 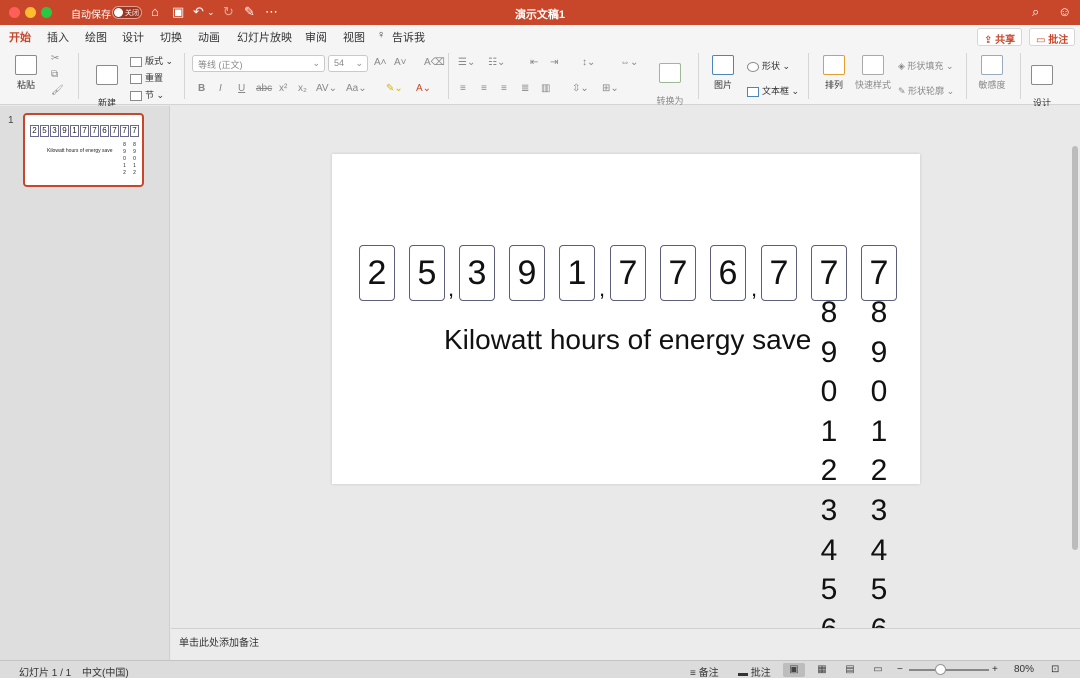 What do you see at coordinates (96, 37) in the screenshot?
I see `tab-draw: 绘图` at bounding box center [96, 37].